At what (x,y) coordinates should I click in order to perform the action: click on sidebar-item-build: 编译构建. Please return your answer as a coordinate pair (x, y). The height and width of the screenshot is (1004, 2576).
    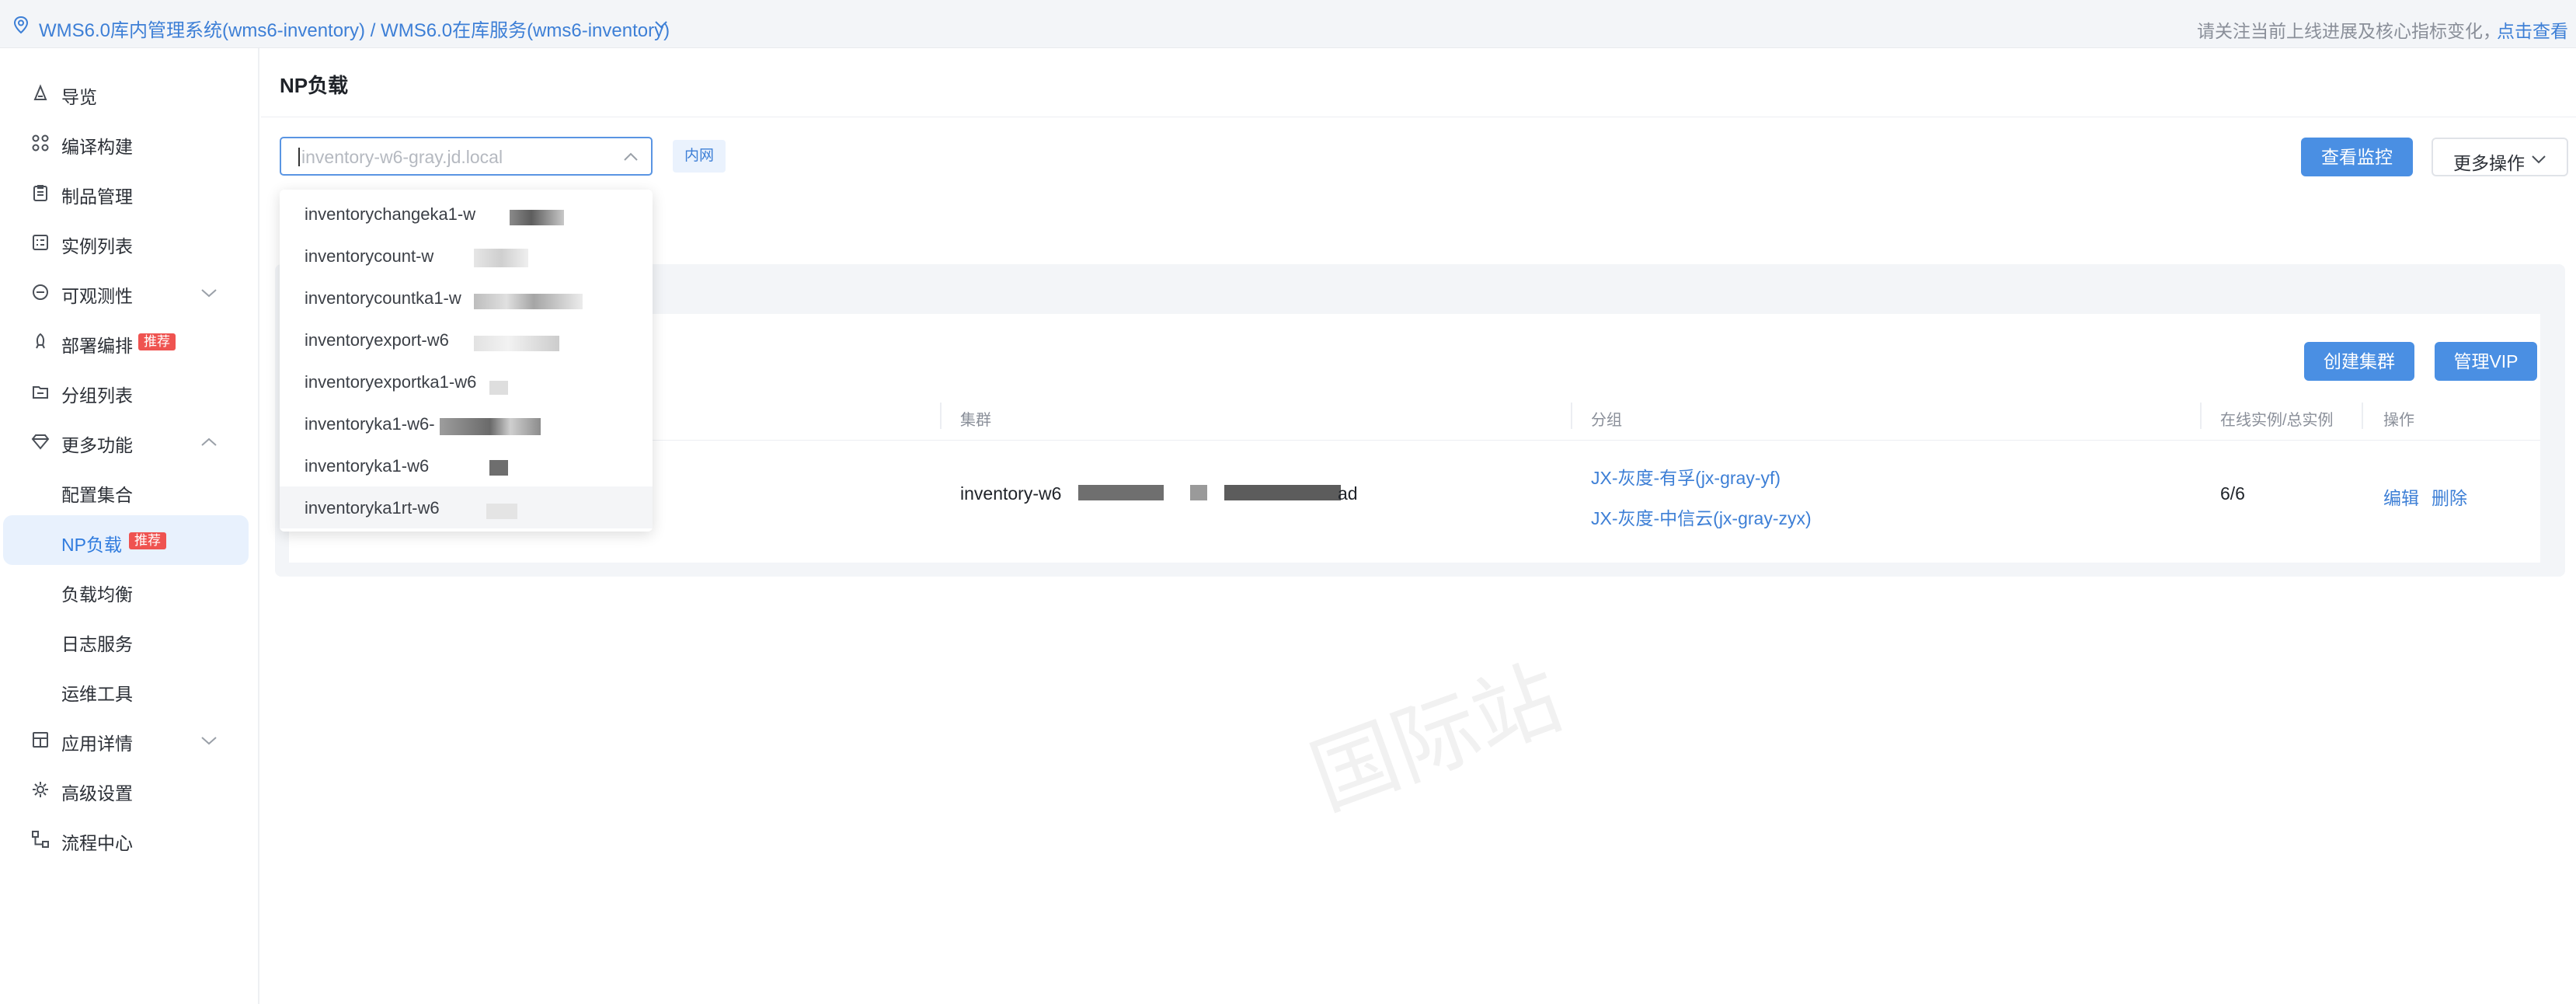
    Looking at the image, I should click on (129, 142).